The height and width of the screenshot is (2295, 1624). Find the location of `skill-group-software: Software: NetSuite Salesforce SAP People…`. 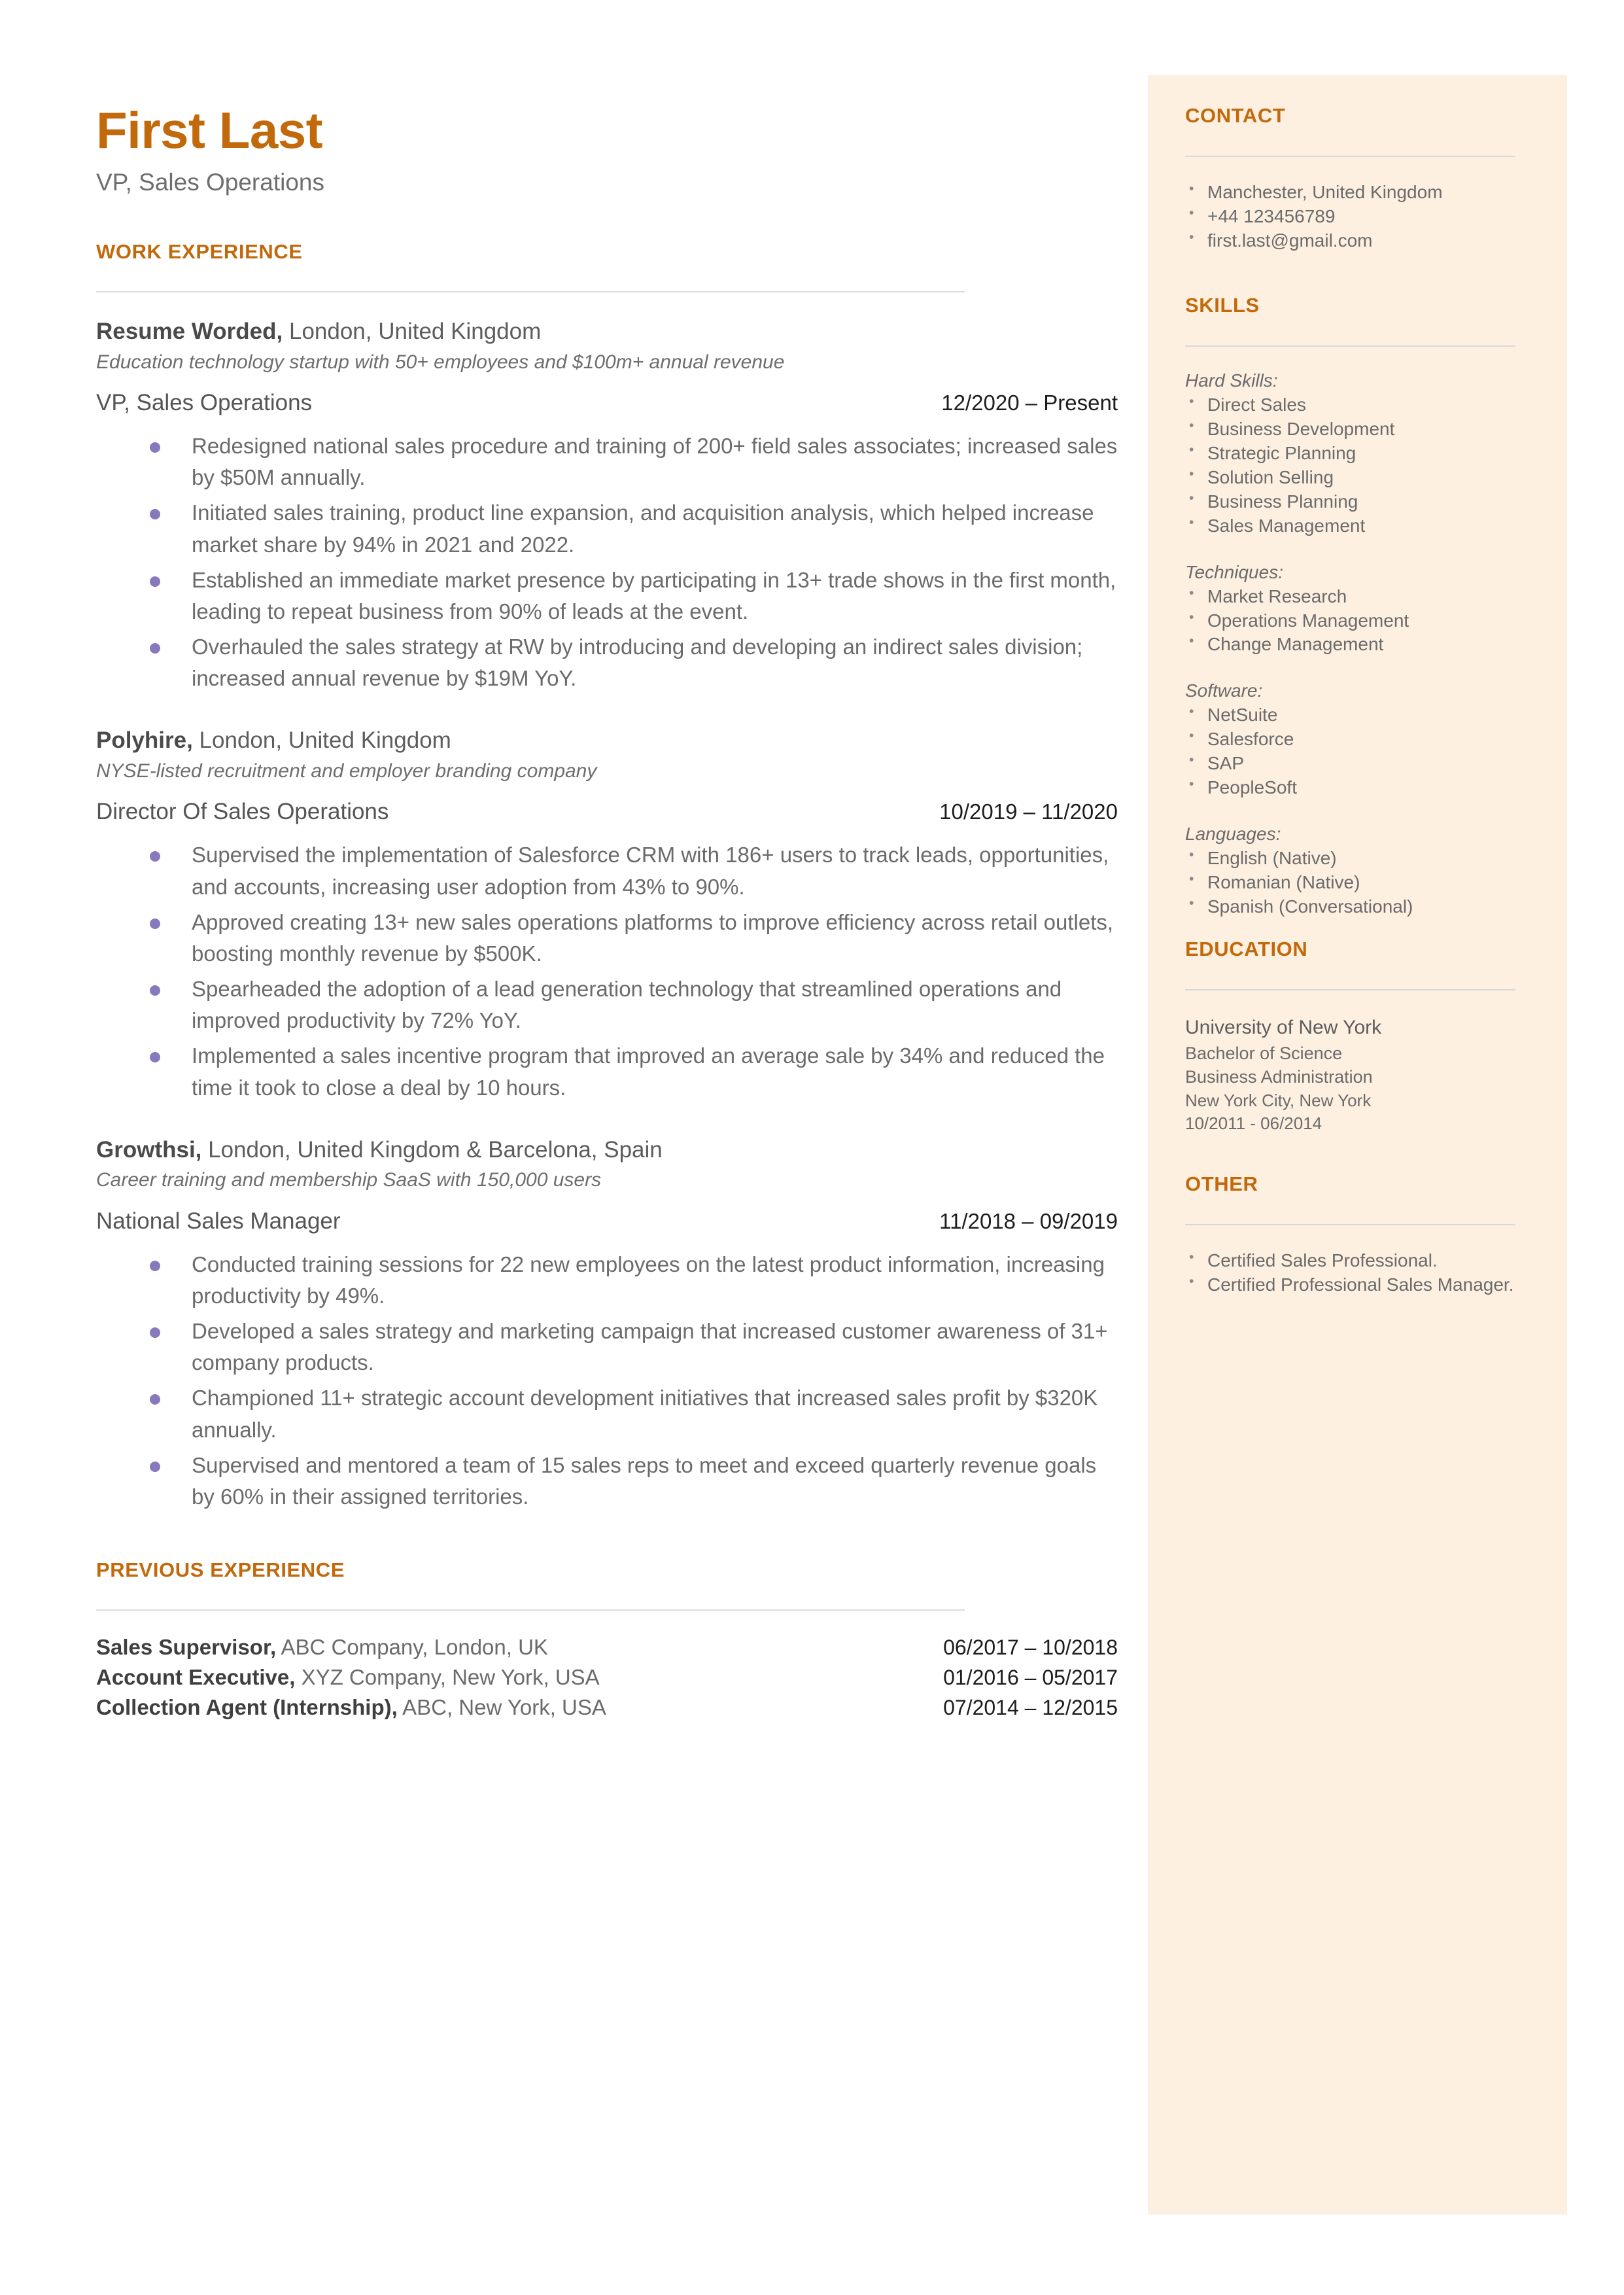

skill-group-software: Software: NetSuite Salesforce SAP People… is located at coordinates (1350, 740).